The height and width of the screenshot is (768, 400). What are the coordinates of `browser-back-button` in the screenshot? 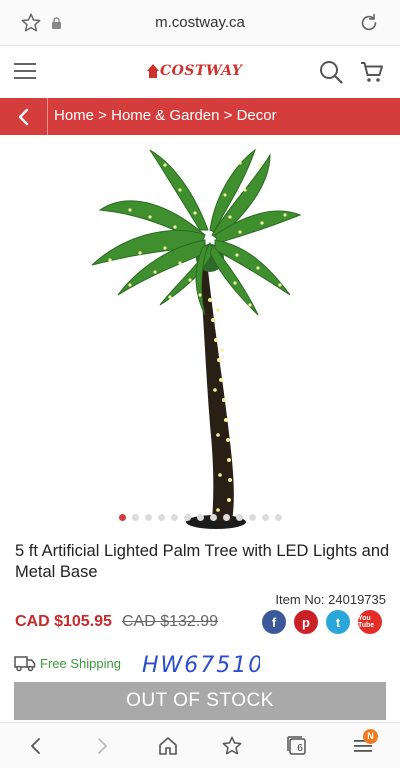 It's located at (36, 746).